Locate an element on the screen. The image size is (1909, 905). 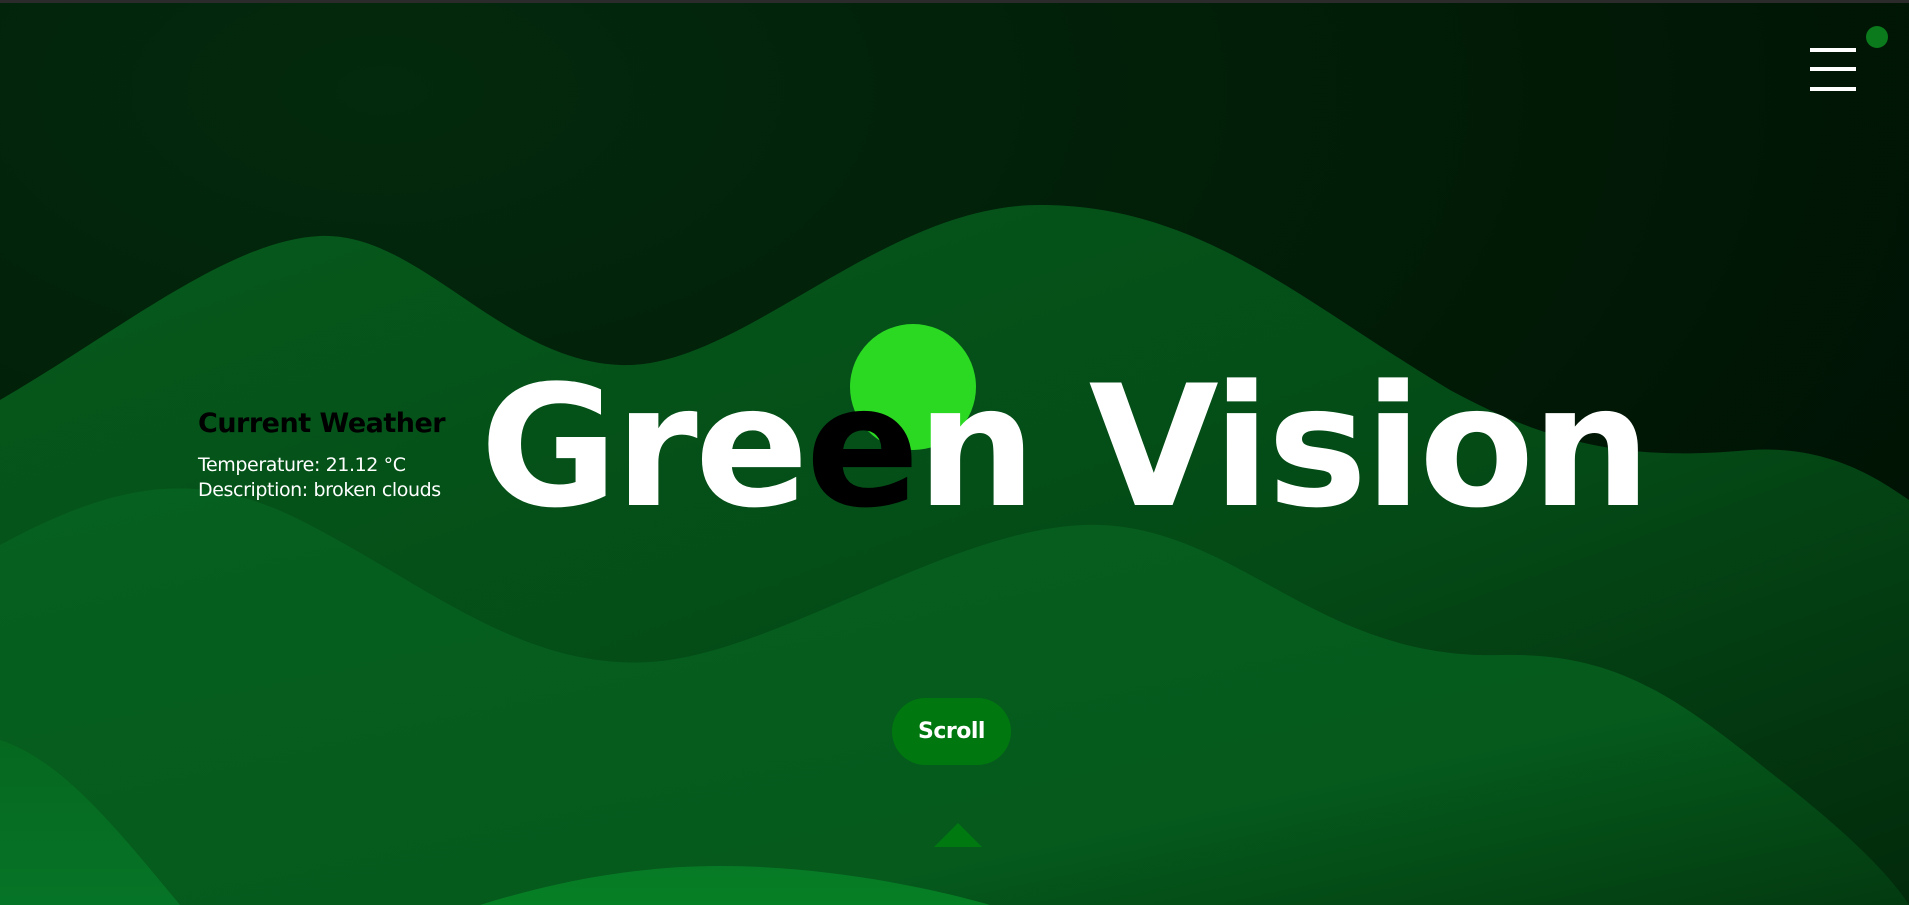
hamburger-menu-icon is located at coordinates (1833, 71).